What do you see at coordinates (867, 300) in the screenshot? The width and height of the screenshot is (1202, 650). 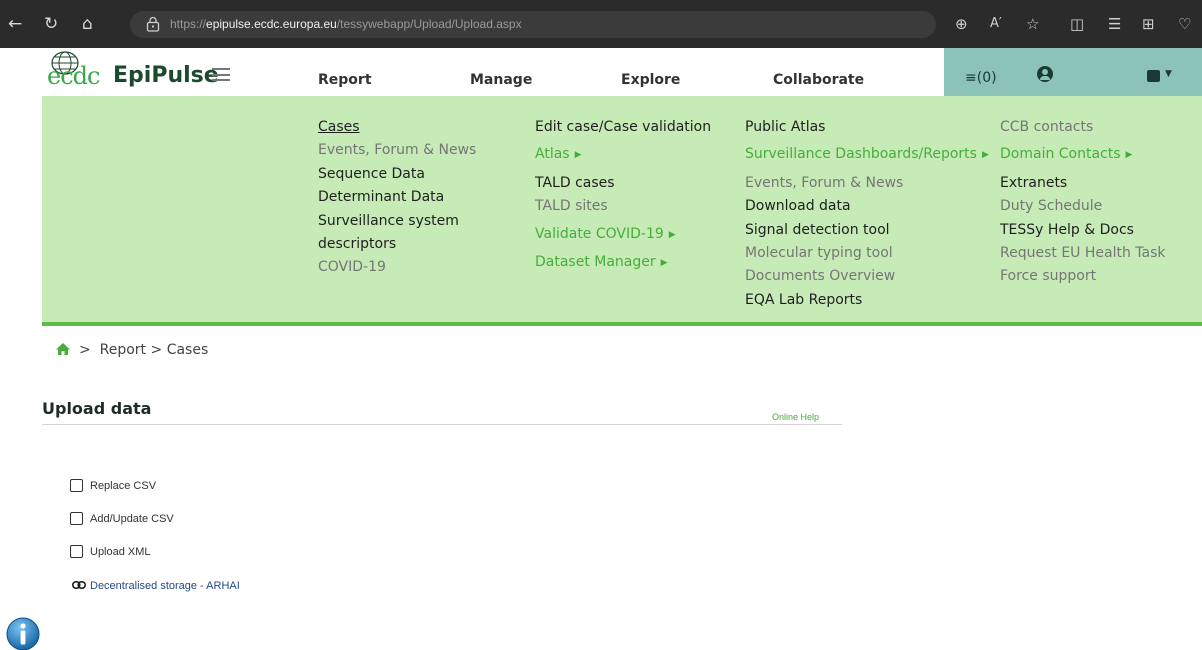 I see `menu-item-eqa-lab-reports: EQA Lab Reports` at bounding box center [867, 300].